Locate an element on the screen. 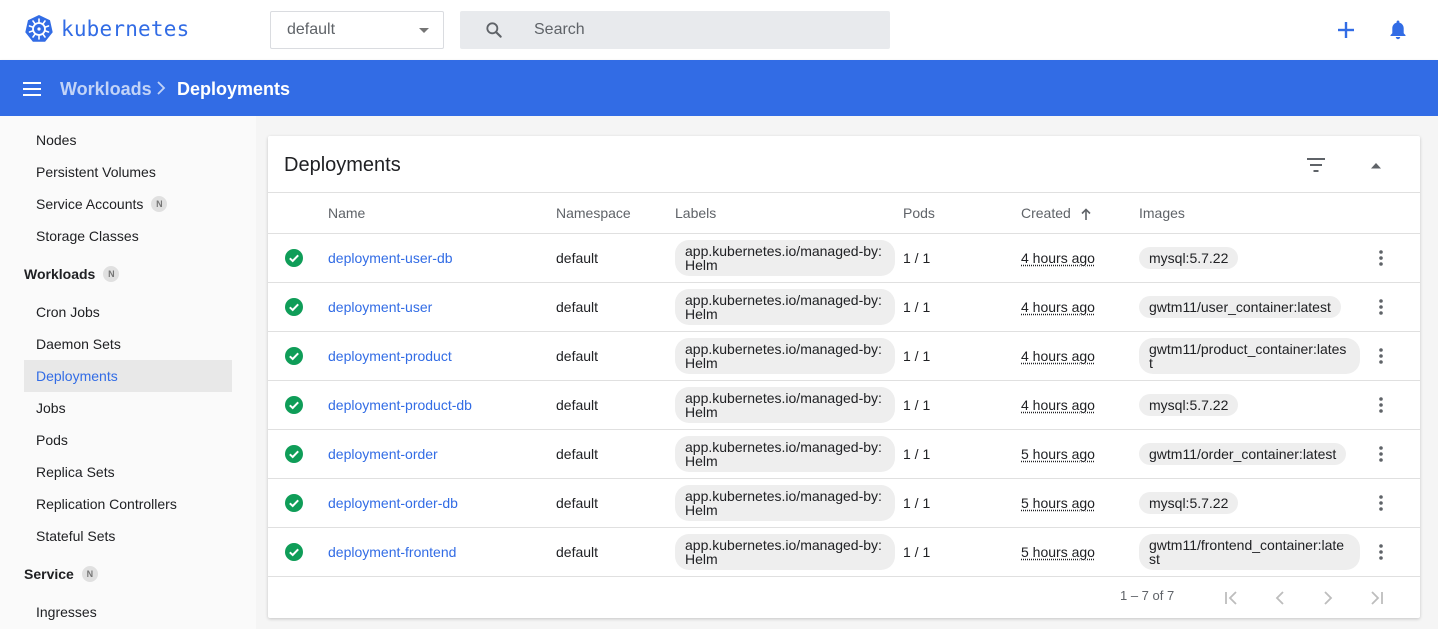  images-cell: gwtm11/order_container:latest is located at coordinates (1254, 454).